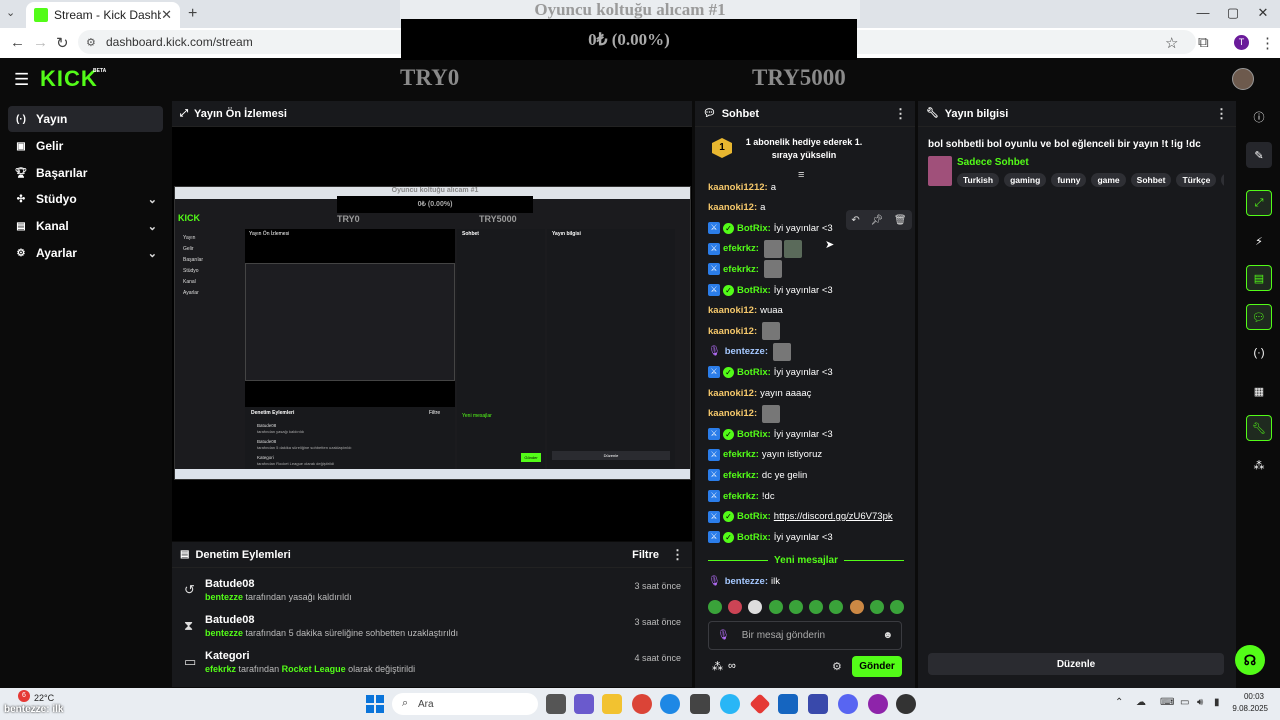  Describe the element at coordinates (1259, 241) in the screenshot. I see `lightning-icon: ⚡︎` at that location.